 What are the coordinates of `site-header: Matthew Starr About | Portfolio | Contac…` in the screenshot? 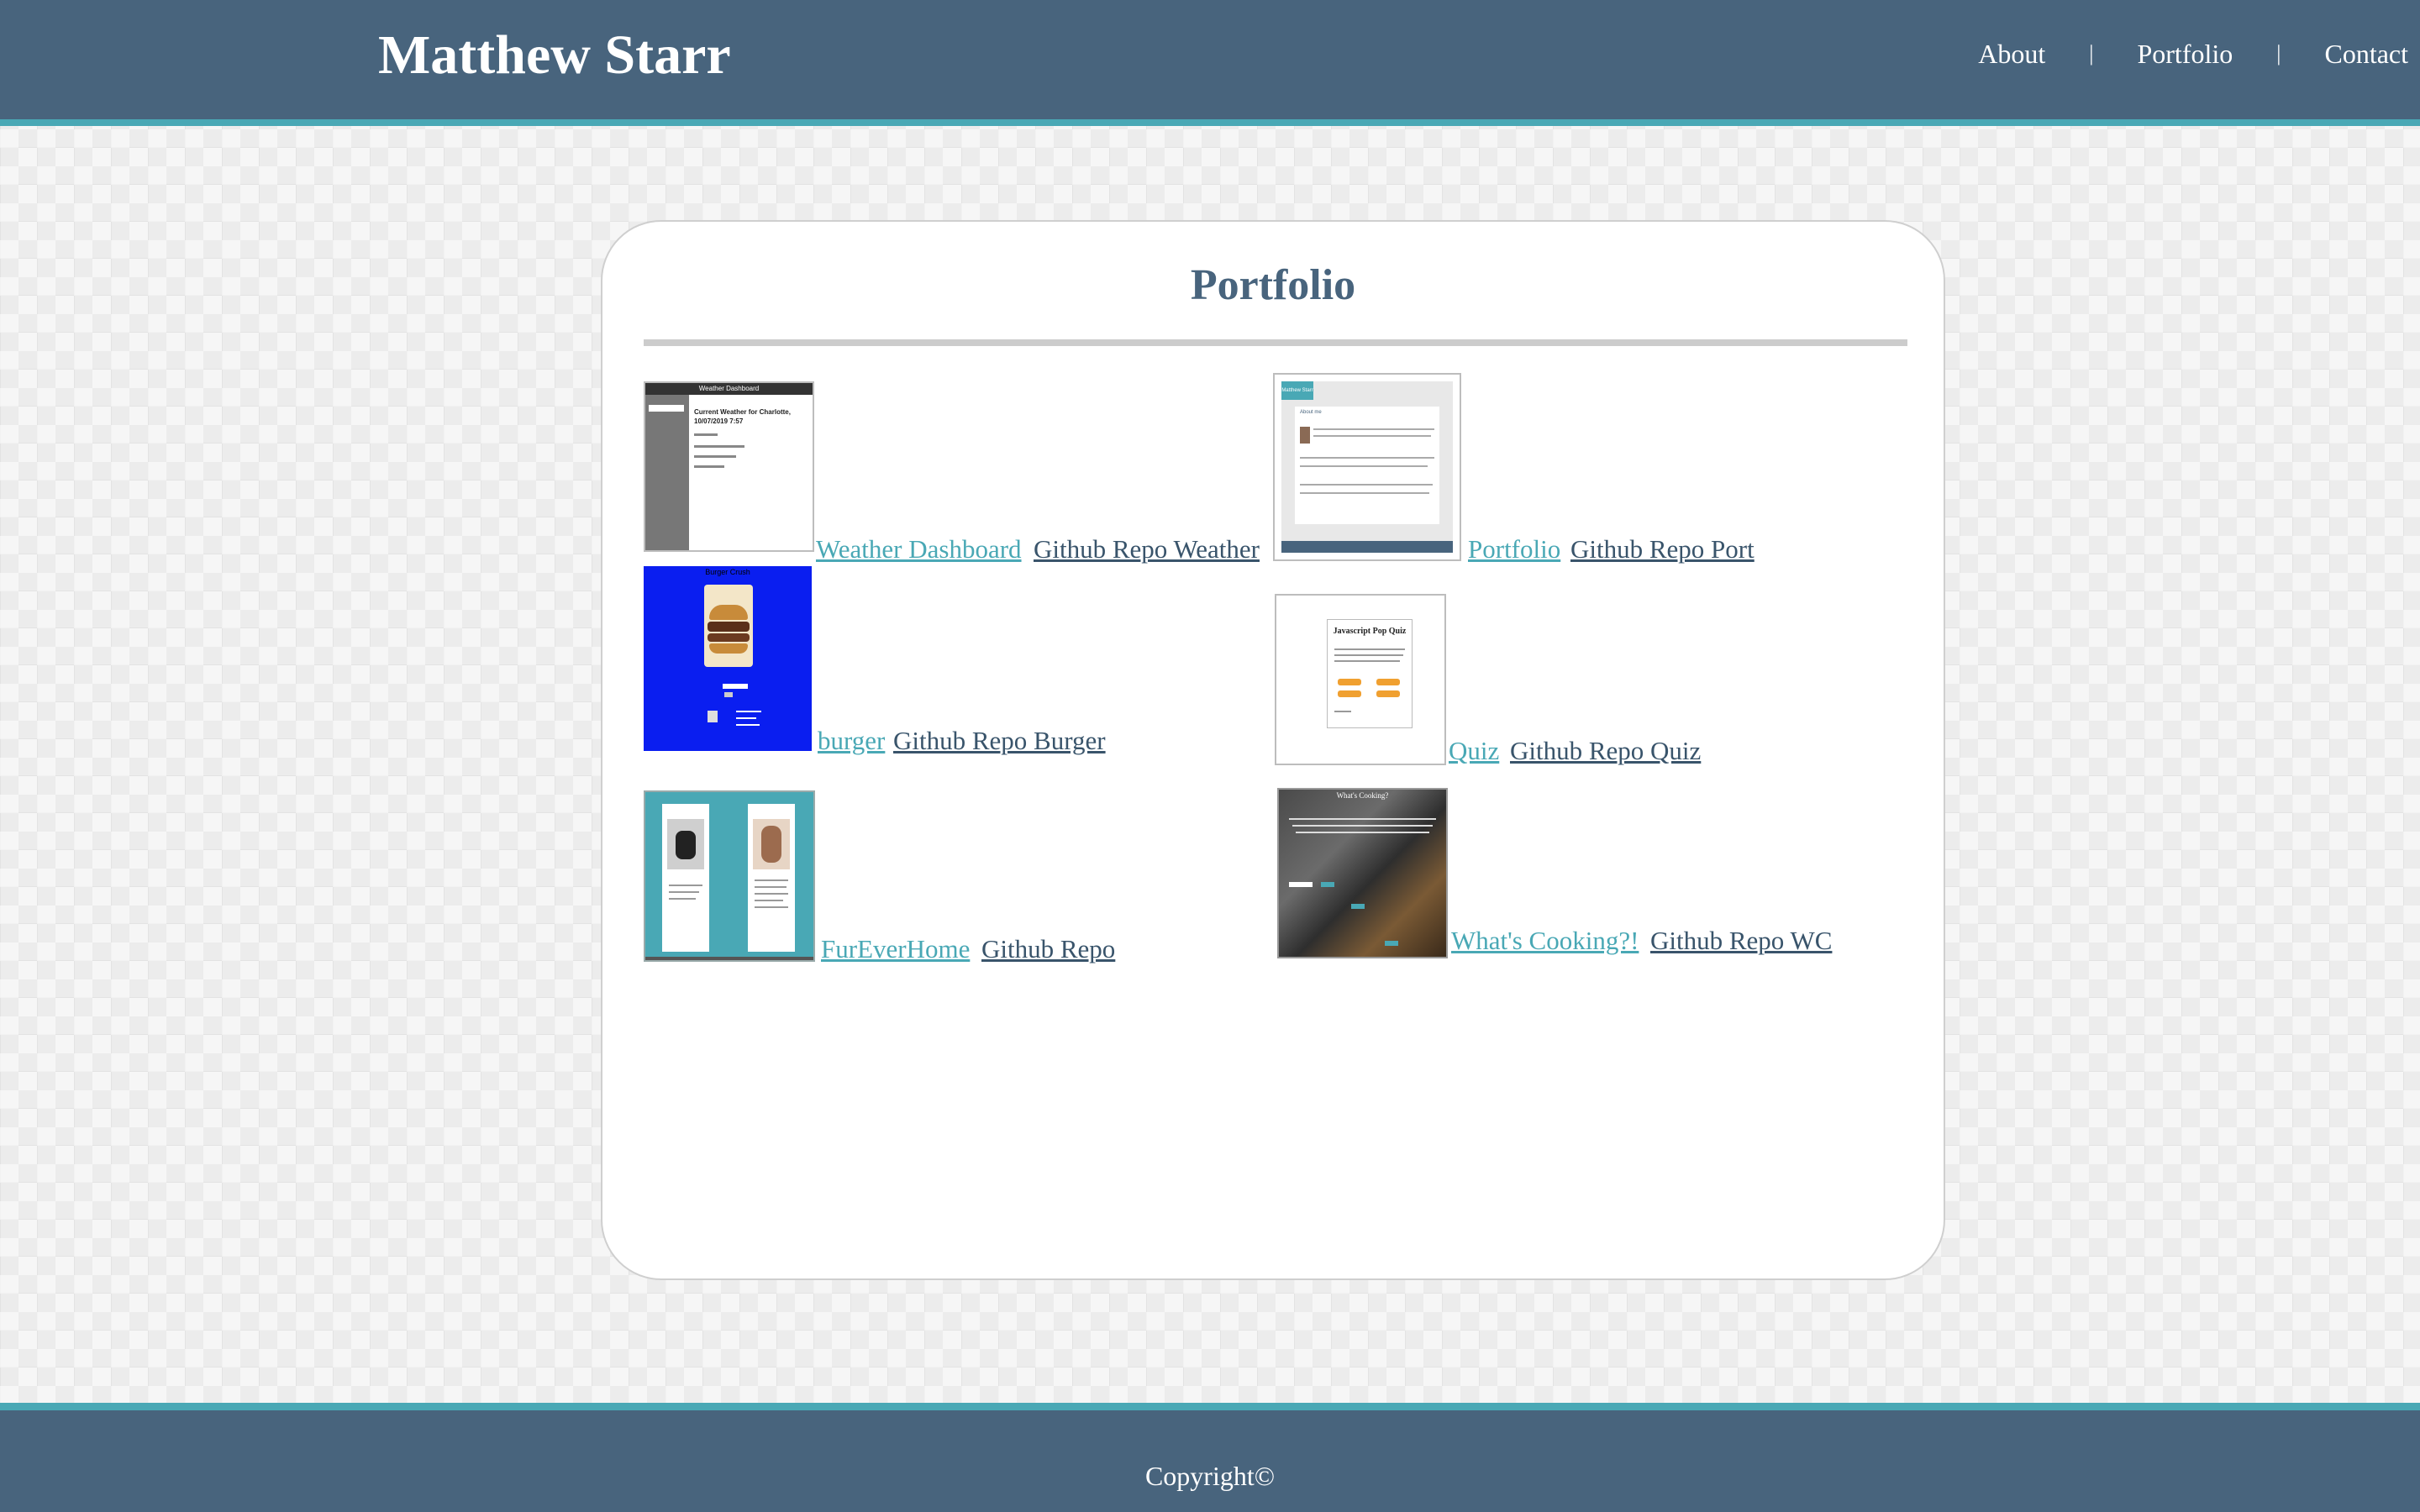 It's located at (1210, 63).